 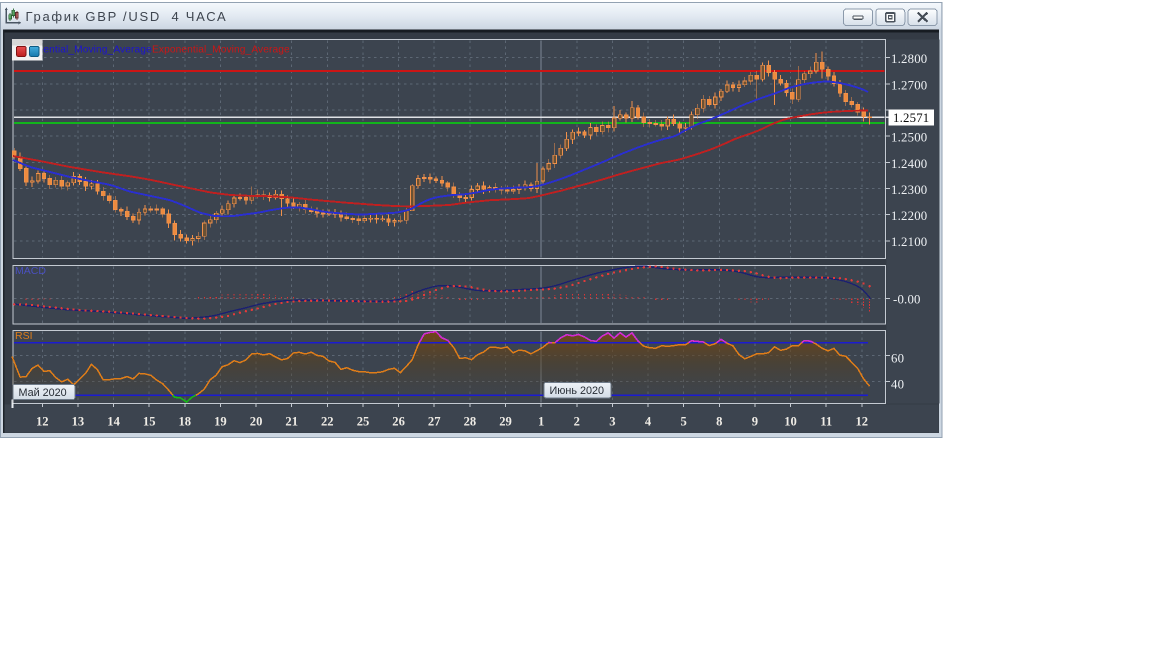 What do you see at coordinates (909, 59) in the screenshot?
I see `svg-text: 1.2800` at bounding box center [909, 59].